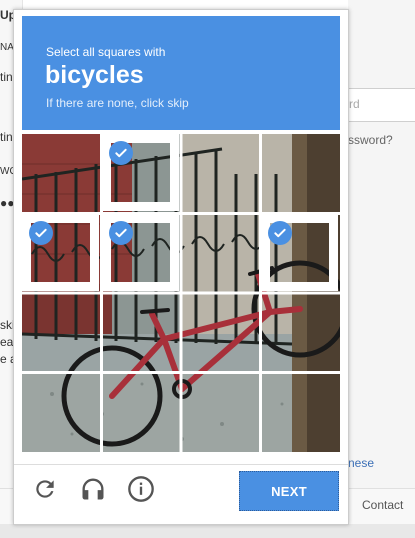  I want to click on help-button, so click(141, 491).